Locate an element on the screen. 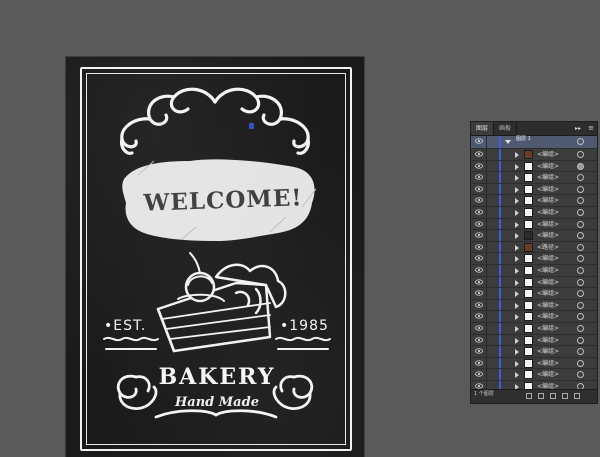 The image size is (600, 457). layer-label: <路径> is located at coordinates (548, 247).